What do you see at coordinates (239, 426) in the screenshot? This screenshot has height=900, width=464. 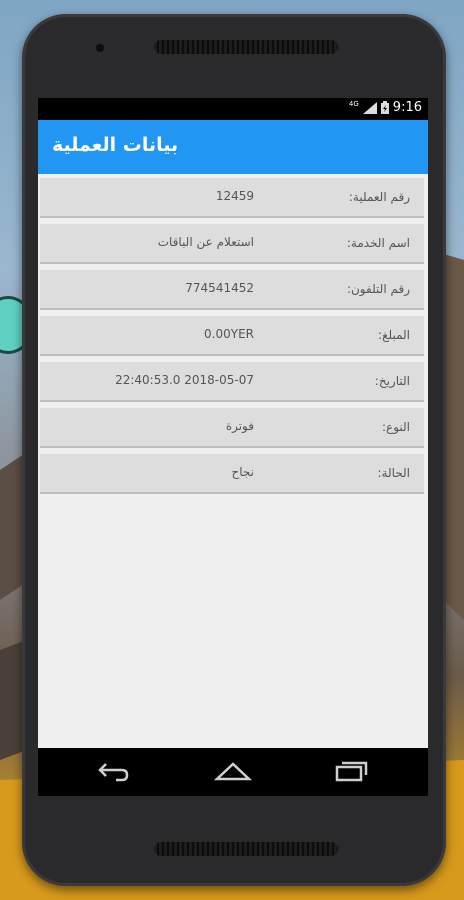 I see `detail-value: فوترة` at bounding box center [239, 426].